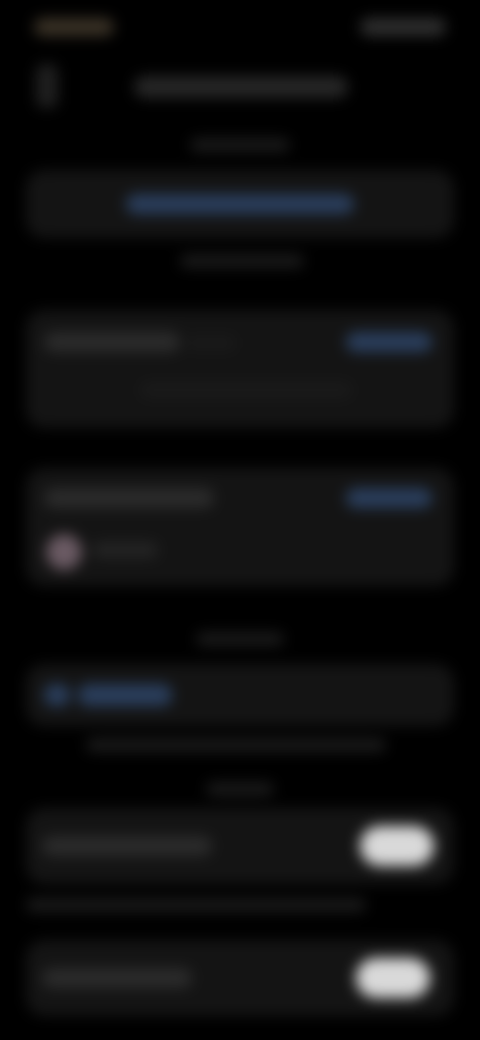 This screenshot has width=480, height=1040. I want to click on card-1-footnote, so click(242, 261).